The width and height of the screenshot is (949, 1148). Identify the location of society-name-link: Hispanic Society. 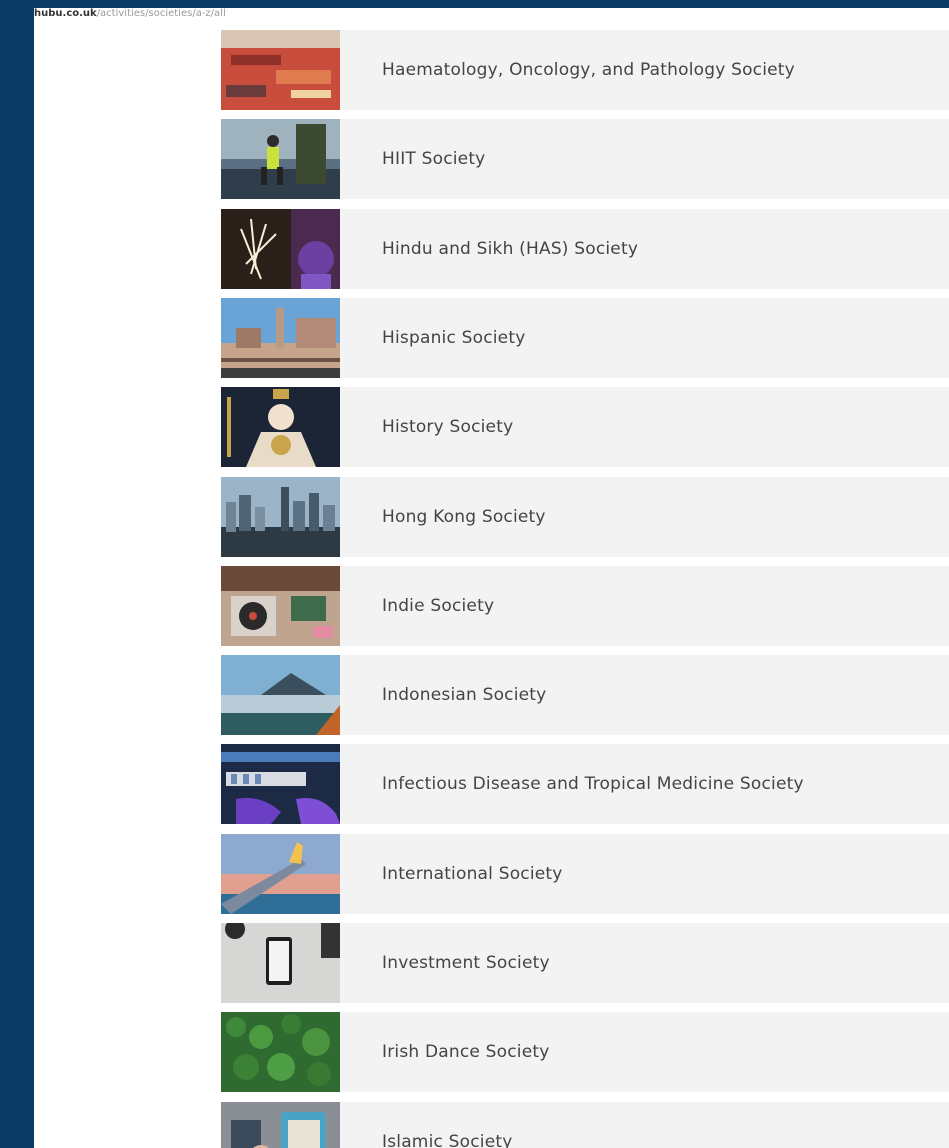
(453, 338).